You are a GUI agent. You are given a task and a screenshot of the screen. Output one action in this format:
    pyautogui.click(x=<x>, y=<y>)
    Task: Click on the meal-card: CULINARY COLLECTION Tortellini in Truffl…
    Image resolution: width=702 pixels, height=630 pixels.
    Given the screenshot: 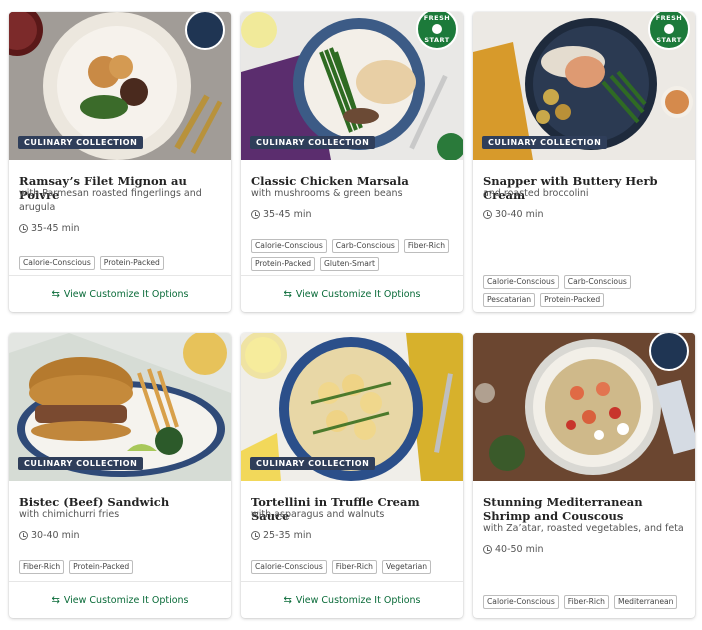 What is the action you would take?
    pyautogui.click(x=352, y=475)
    